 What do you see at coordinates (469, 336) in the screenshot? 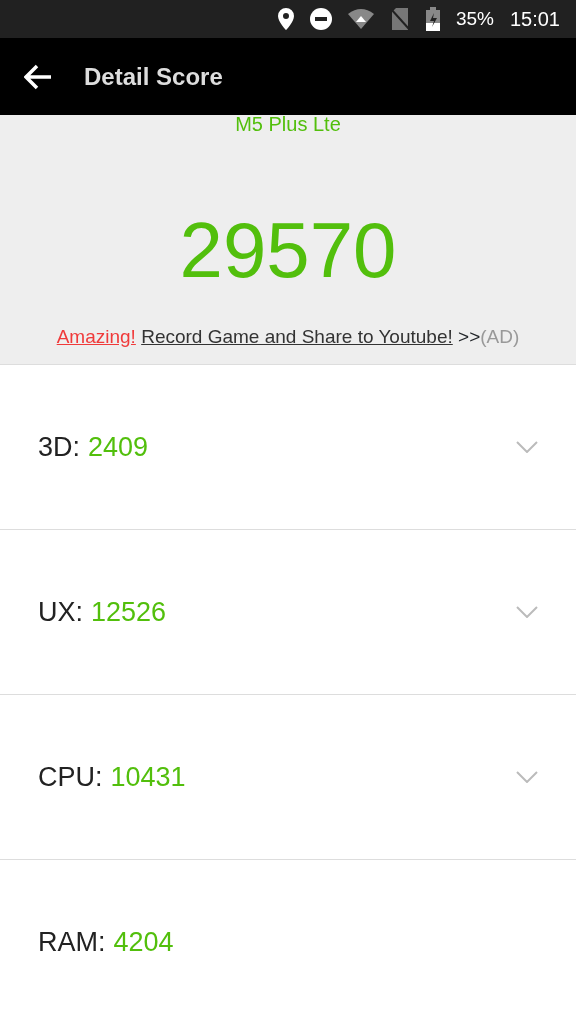
I see `ad-arrow: >>` at bounding box center [469, 336].